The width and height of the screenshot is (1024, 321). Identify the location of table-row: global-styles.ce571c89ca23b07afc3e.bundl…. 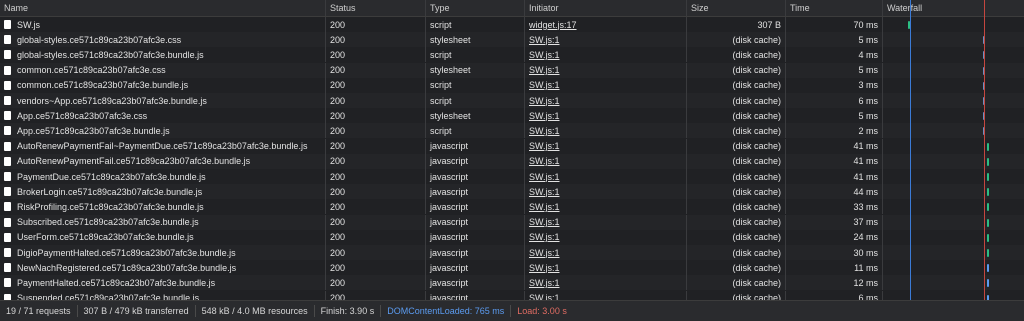
(512, 55).